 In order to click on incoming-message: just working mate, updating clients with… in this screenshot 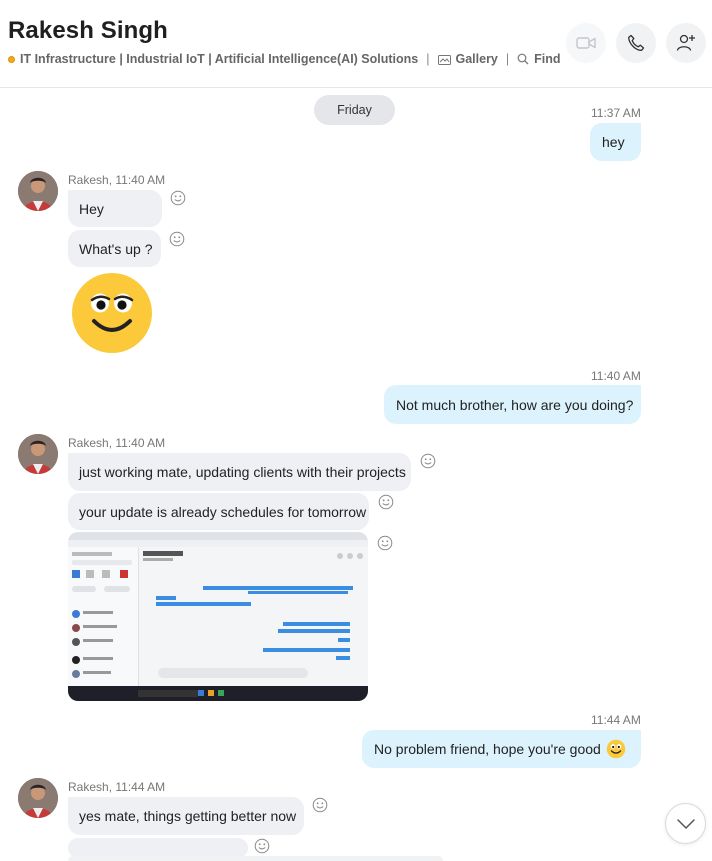, I will do `click(239, 472)`.